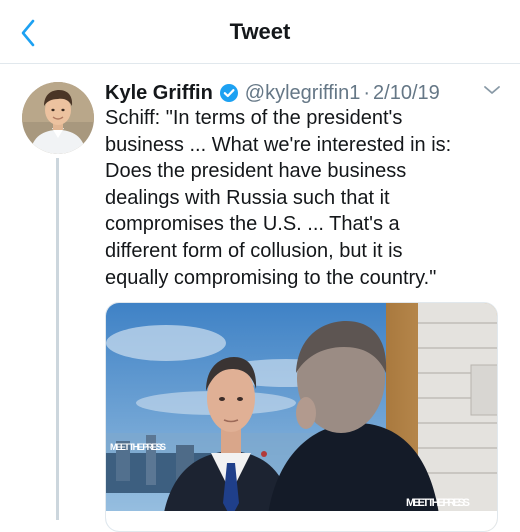 This screenshot has height=532, width=520. Describe the element at coordinates (229, 93) in the screenshot. I see `verified-badge-icon` at that location.